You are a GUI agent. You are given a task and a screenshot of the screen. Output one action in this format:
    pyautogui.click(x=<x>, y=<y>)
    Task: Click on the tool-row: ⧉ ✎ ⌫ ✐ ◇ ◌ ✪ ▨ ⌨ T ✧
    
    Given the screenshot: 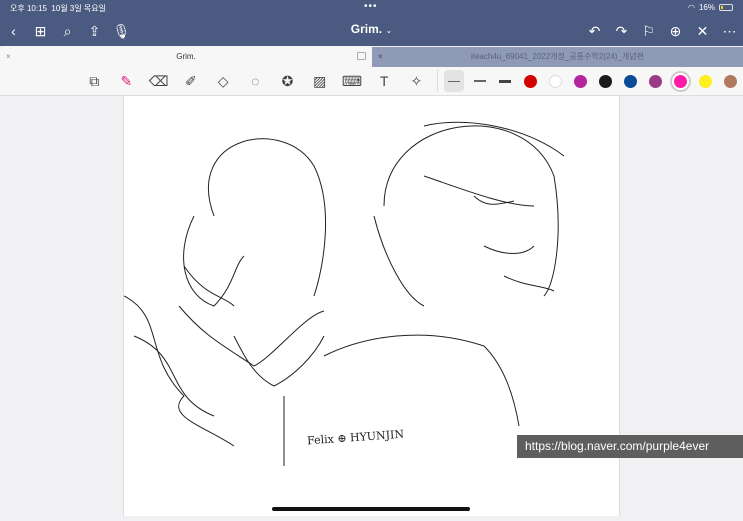 What is the action you would take?
    pyautogui.click(x=371, y=81)
    